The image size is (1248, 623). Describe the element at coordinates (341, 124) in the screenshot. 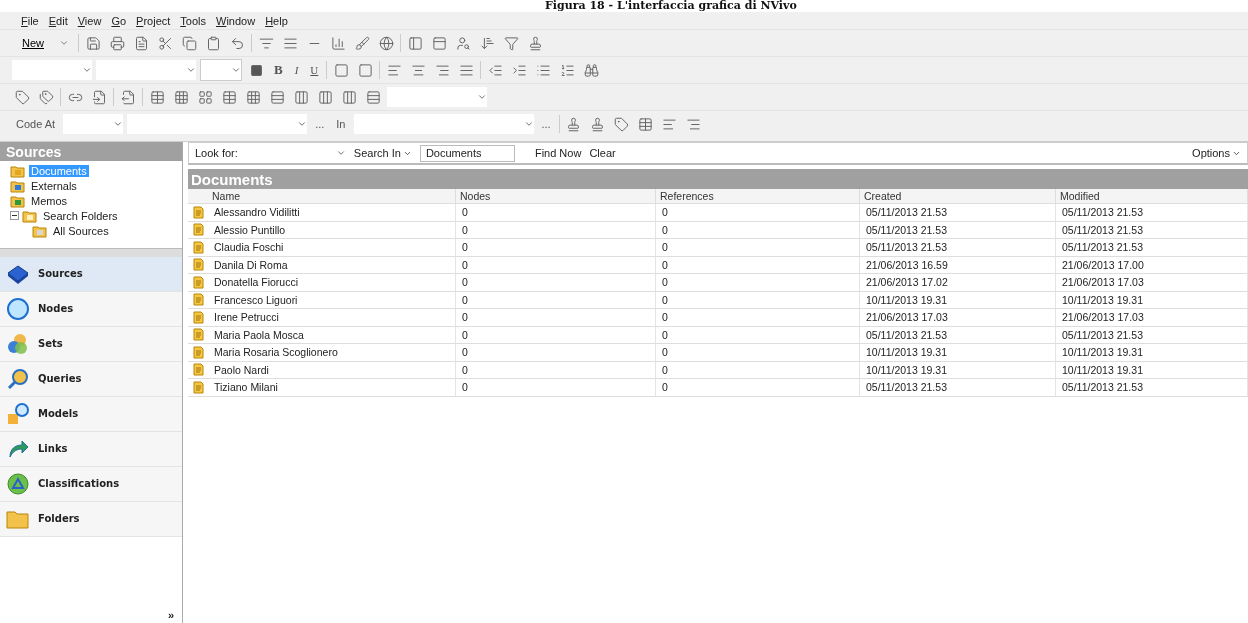

I see `in-label: In` at that location.